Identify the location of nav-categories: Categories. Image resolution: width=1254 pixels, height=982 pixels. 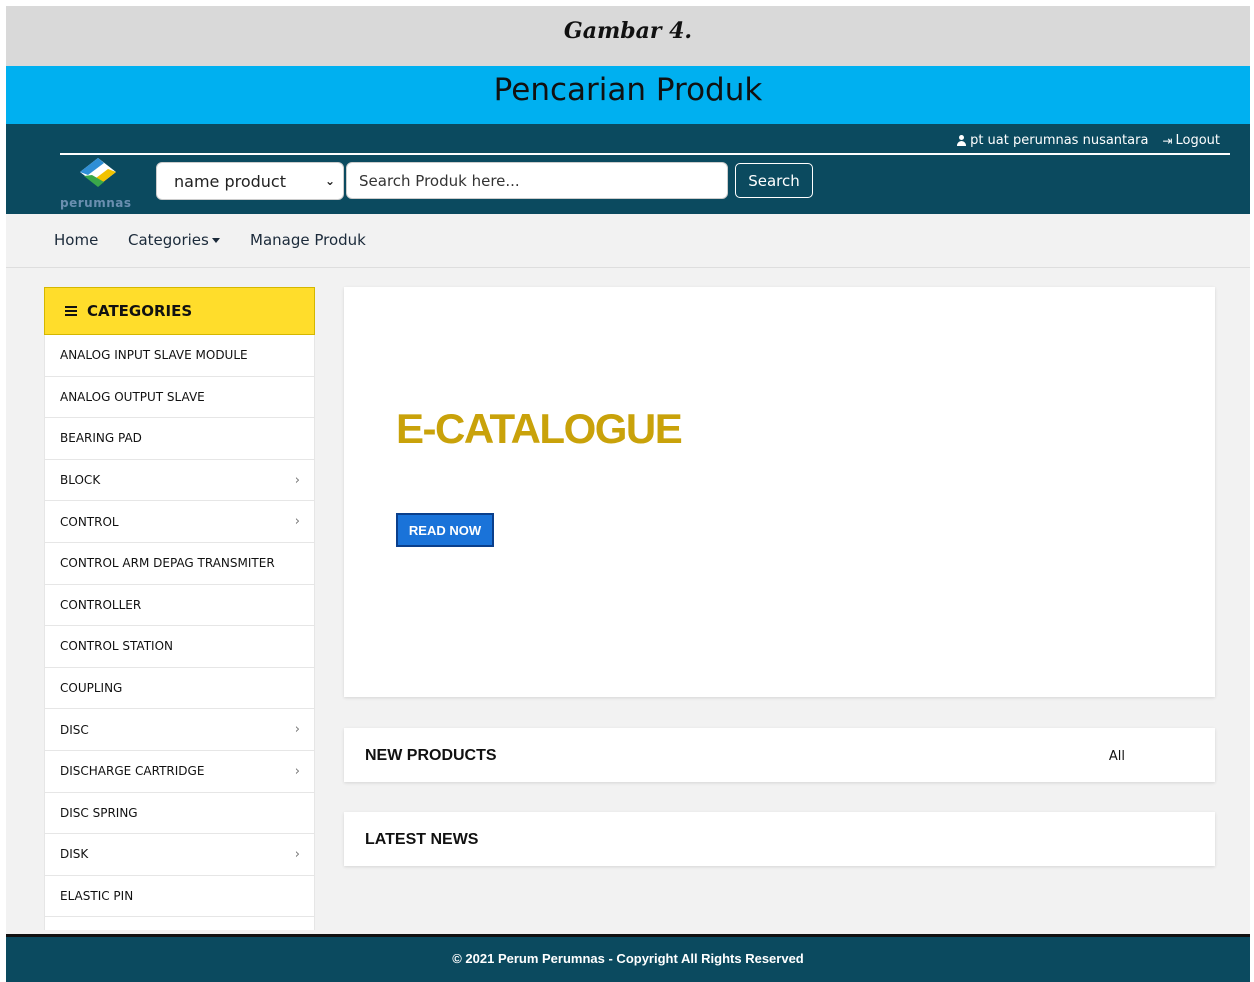
(174, 240).